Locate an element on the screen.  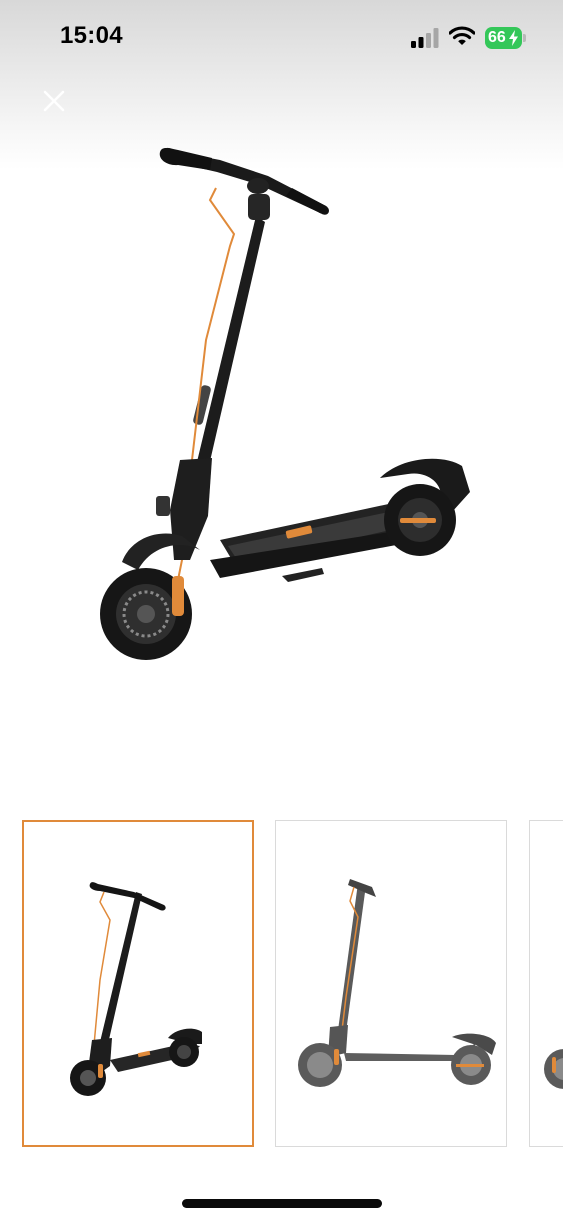
thumbnail-image-scooter-grey is located at coordinates (397, 983).